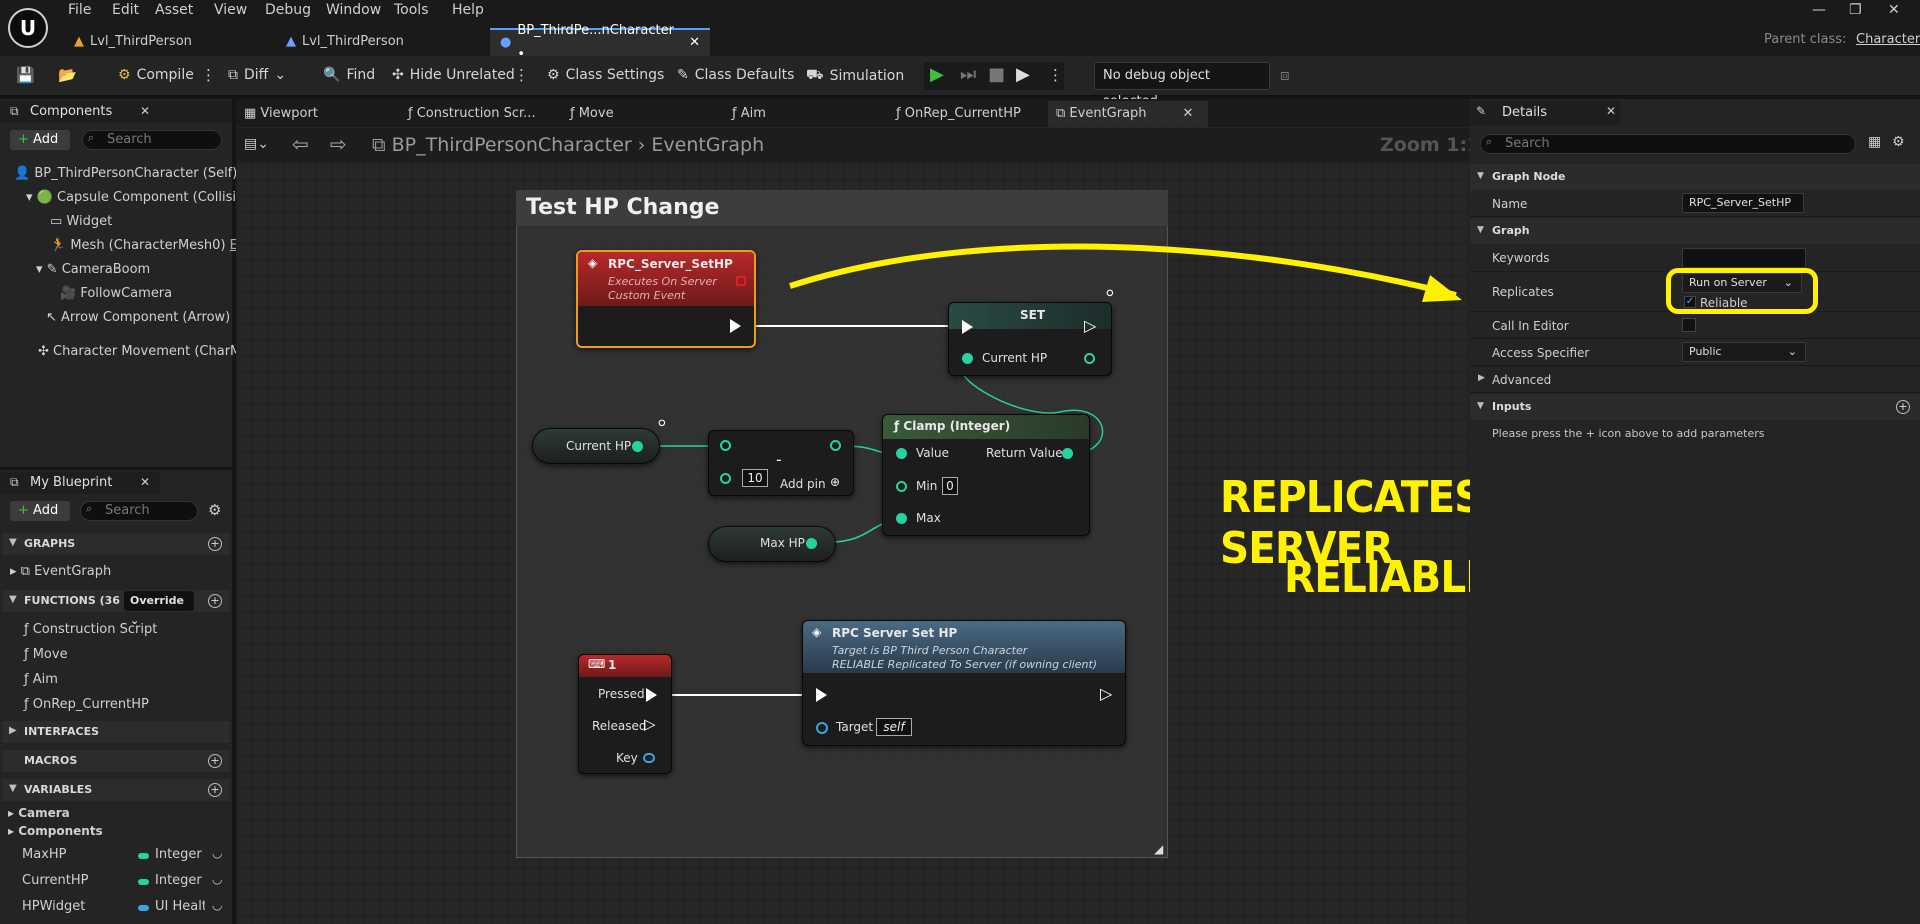  Describe the element at coordinates (725, 478) in the screenshot. I see `b-in-pin` at that location.